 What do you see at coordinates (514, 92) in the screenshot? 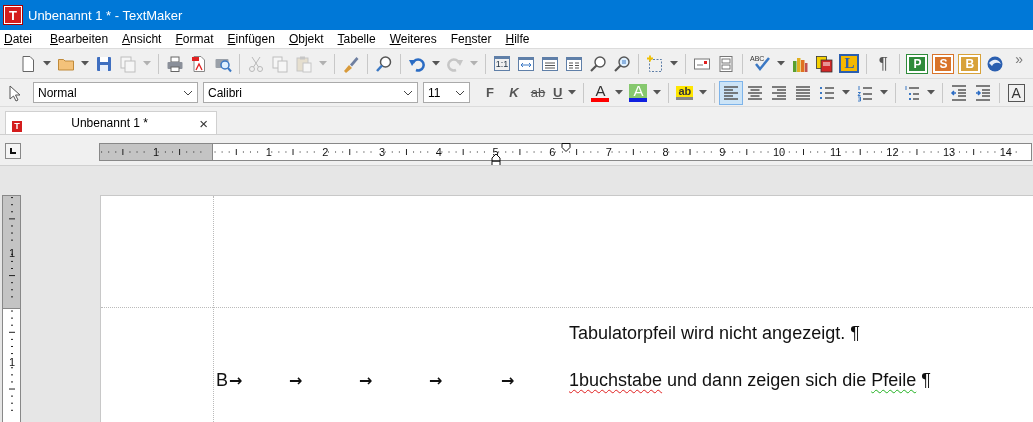
I see `italic-button: K` at bounding box center [514, 92].